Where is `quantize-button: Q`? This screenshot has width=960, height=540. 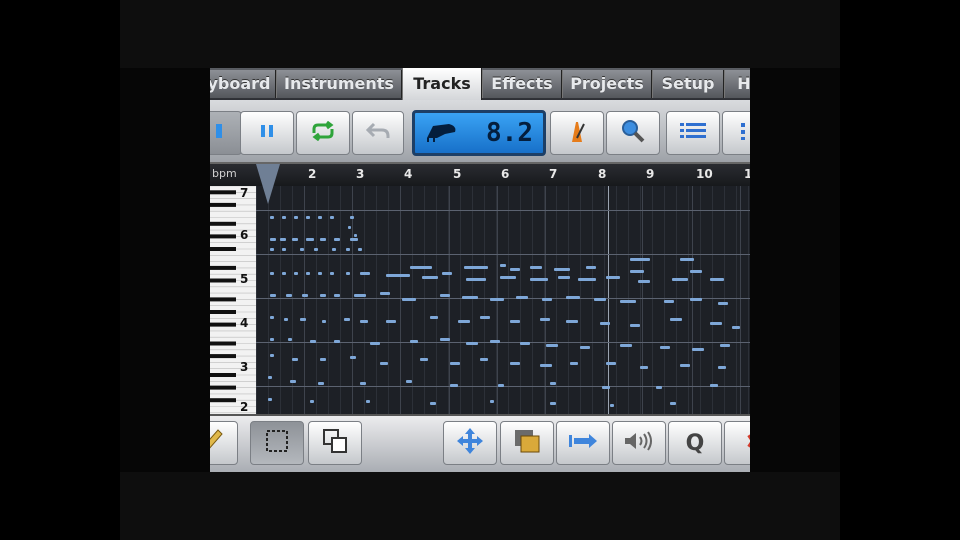 quantize-button: Q is located at coordinates (695, 443).